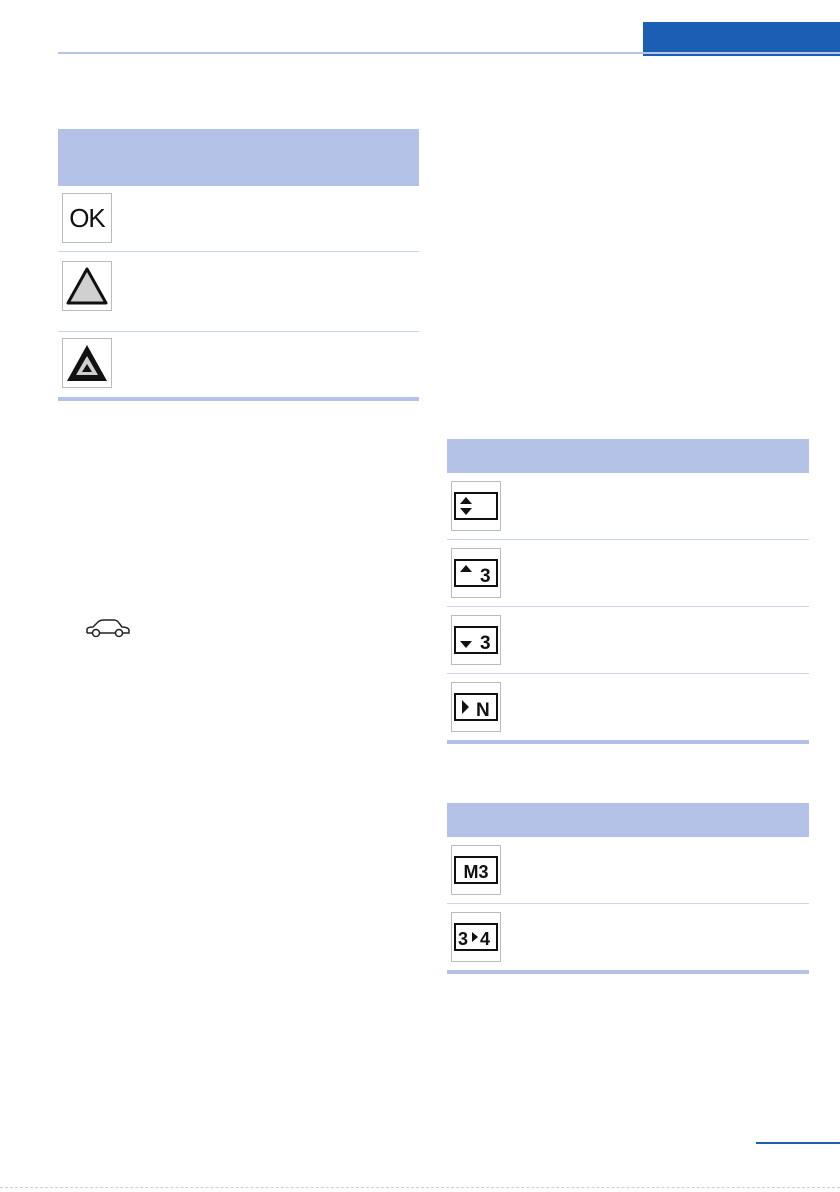  What do you see at coordinates (87, 218) in the screenshot?
I see `ok-symbol-icon: OK` at bounding box center [87, 218].